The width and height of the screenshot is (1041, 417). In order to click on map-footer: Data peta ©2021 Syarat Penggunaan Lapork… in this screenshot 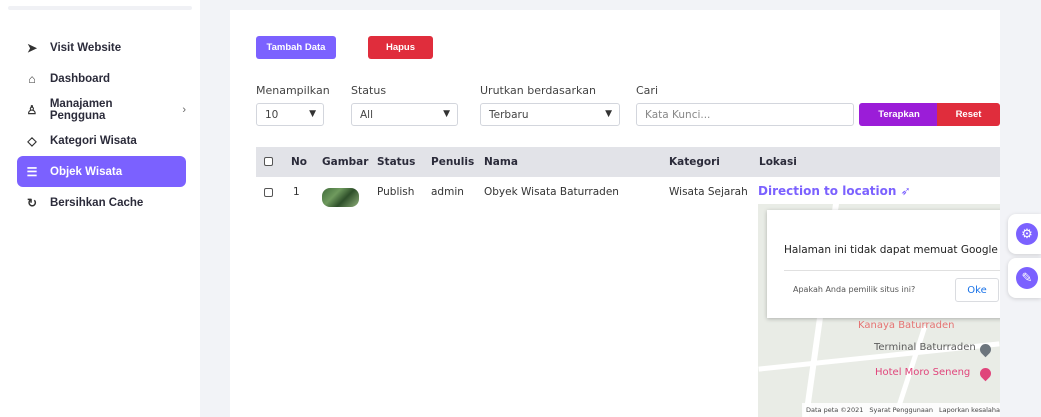, I will do `click(901, 410)`.